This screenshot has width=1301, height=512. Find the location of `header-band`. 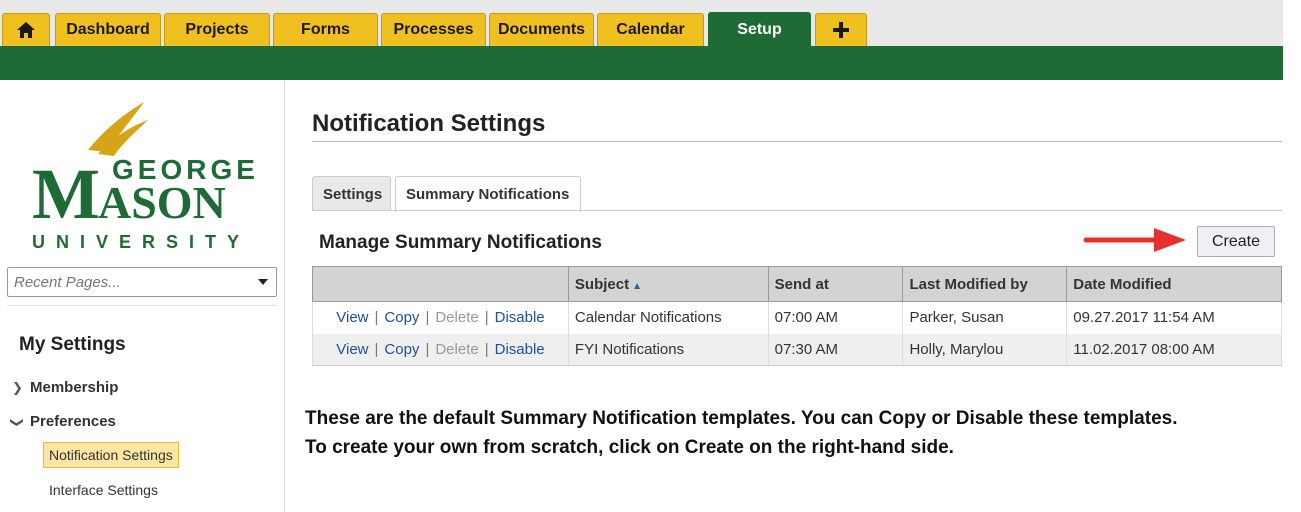

header-band is located at coordinates (641, 63).